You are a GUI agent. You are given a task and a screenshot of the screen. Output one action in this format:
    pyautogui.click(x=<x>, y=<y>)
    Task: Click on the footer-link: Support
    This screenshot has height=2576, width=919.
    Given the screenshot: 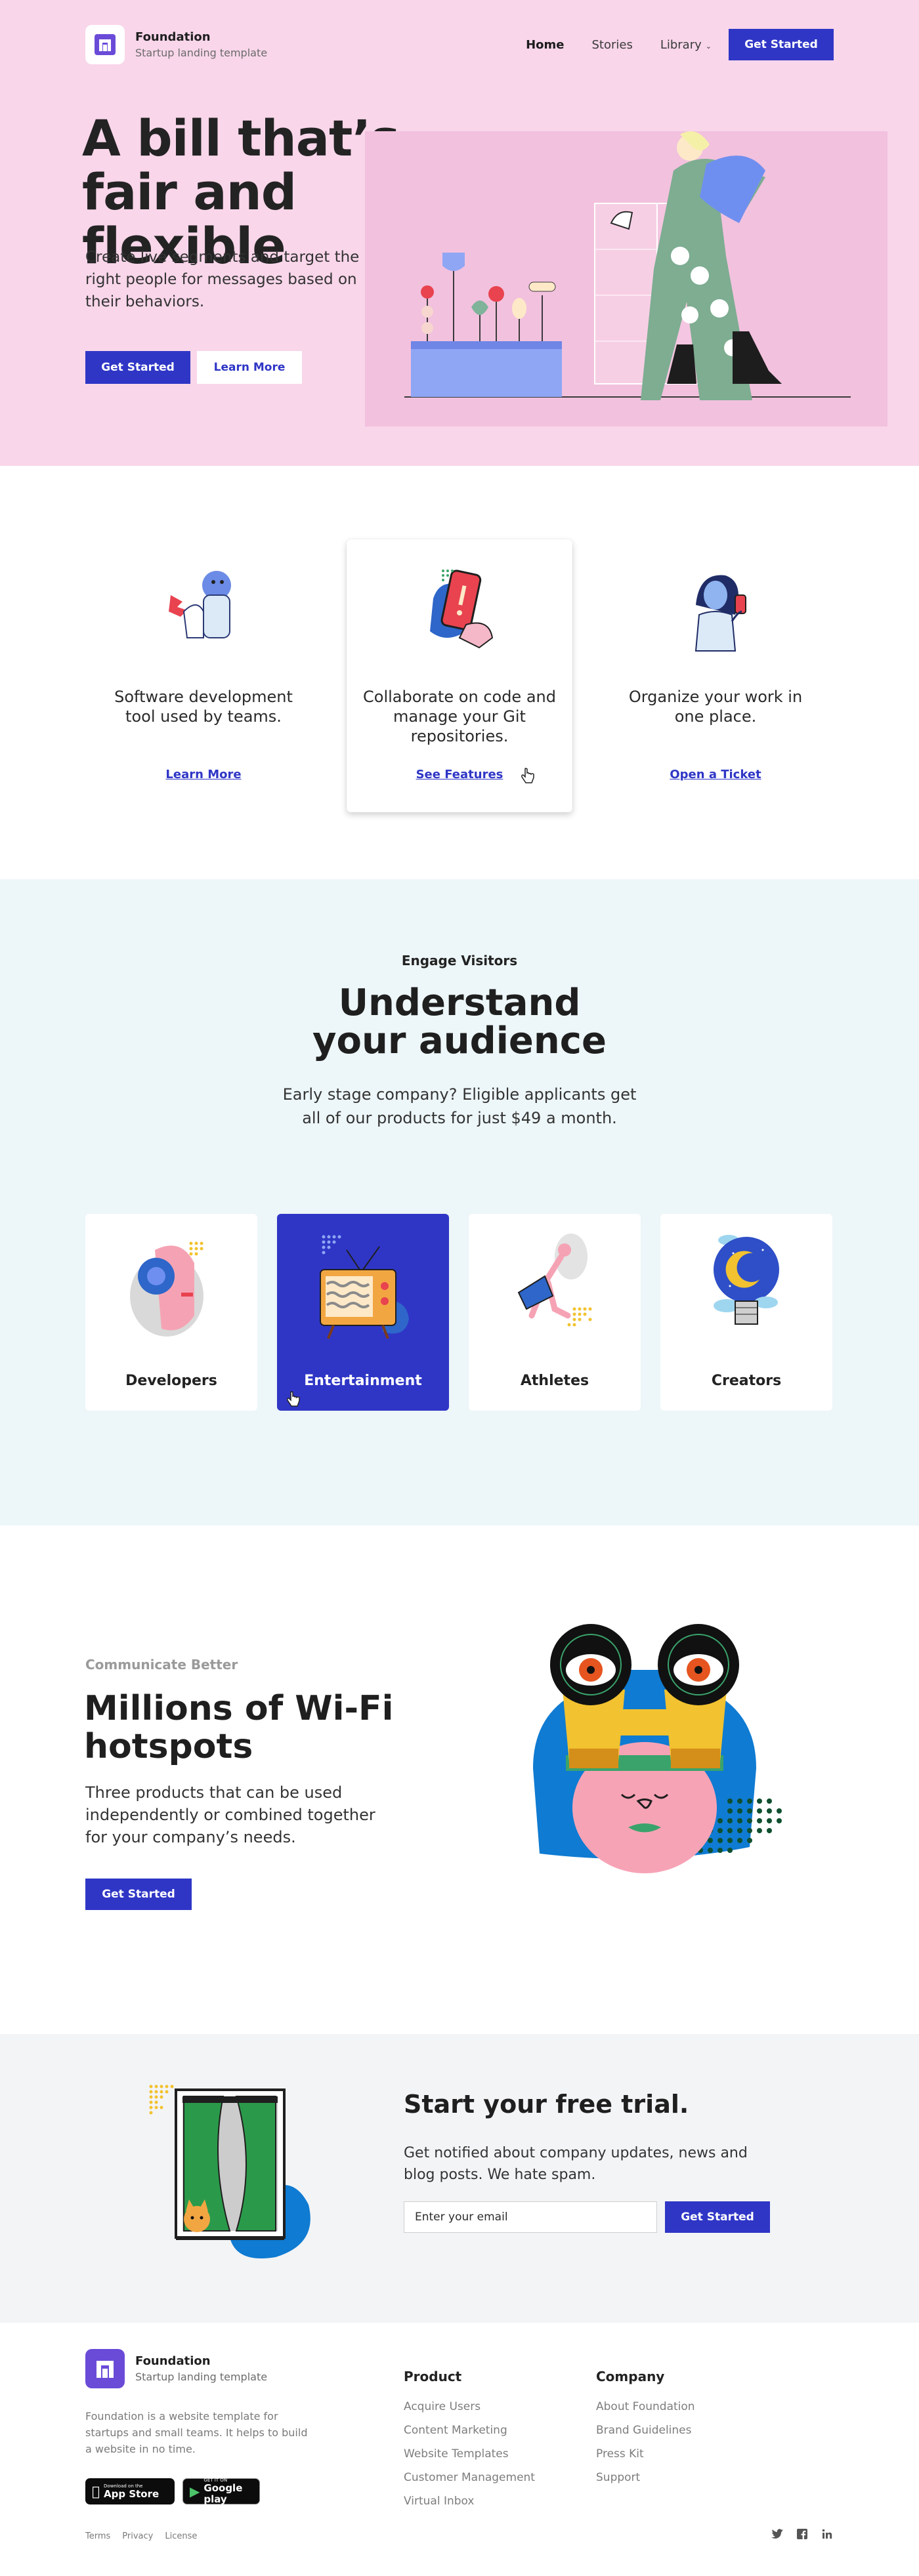 What is the action you would take?
    pyautogui.click(x=645, y=2477)
    